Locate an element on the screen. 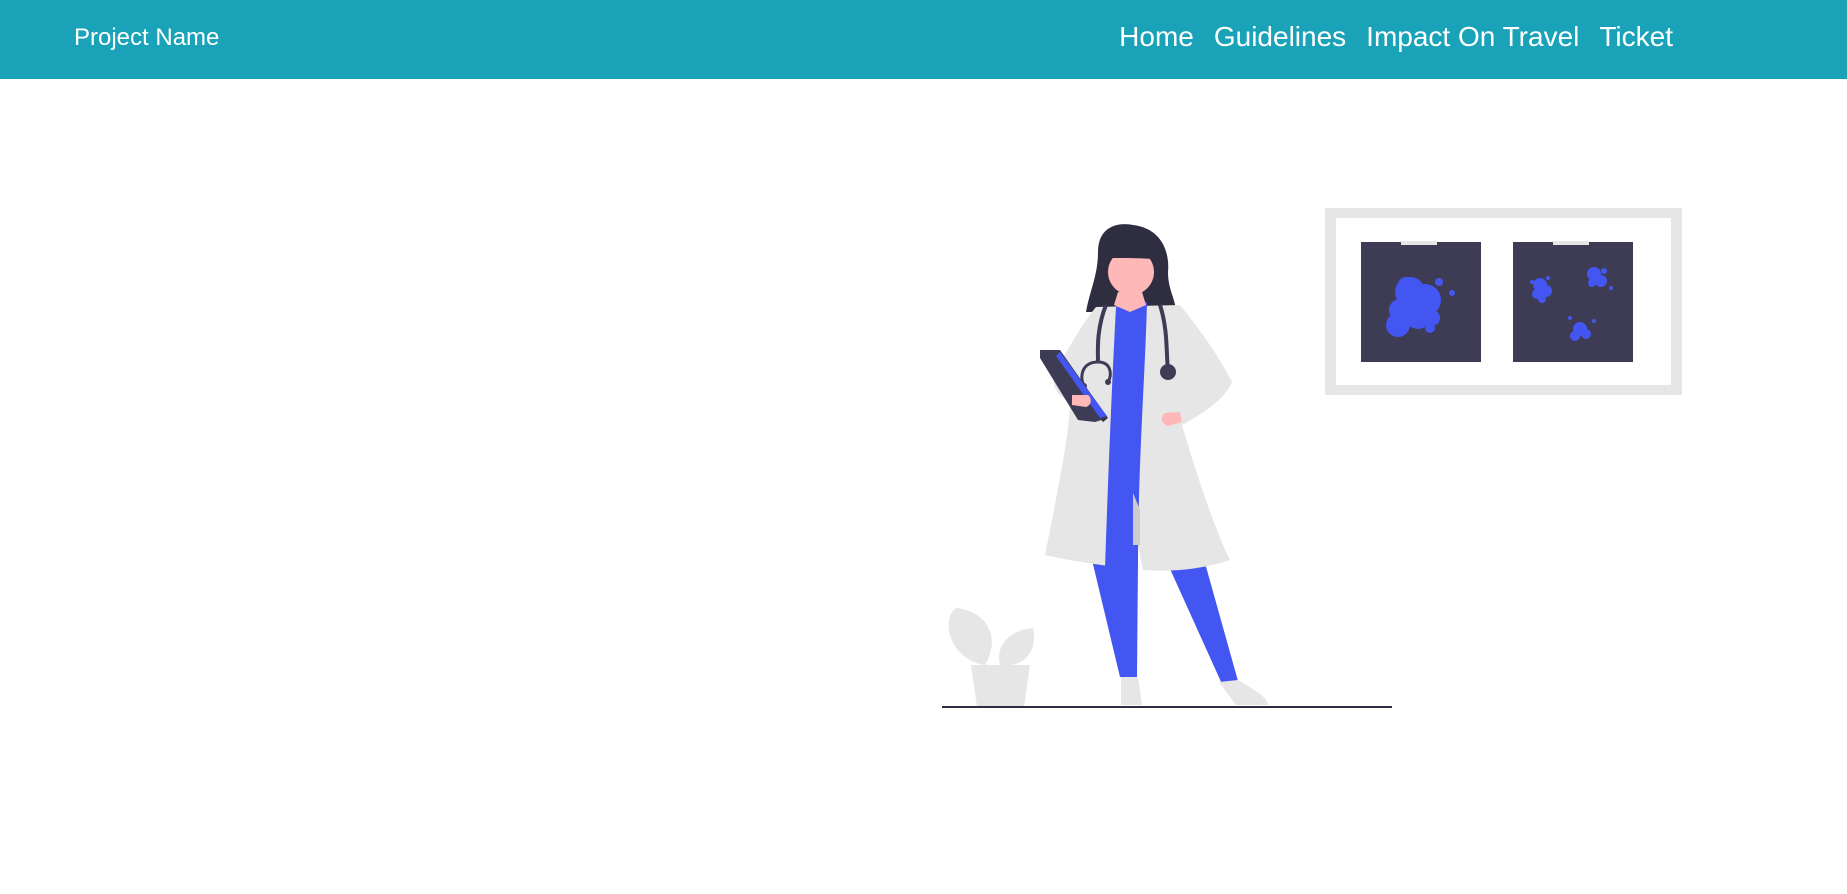 Image resolution: width=1847 pixels, height=894 pixels. stethoscope-ear-right is located at coordinates (1108, 382).